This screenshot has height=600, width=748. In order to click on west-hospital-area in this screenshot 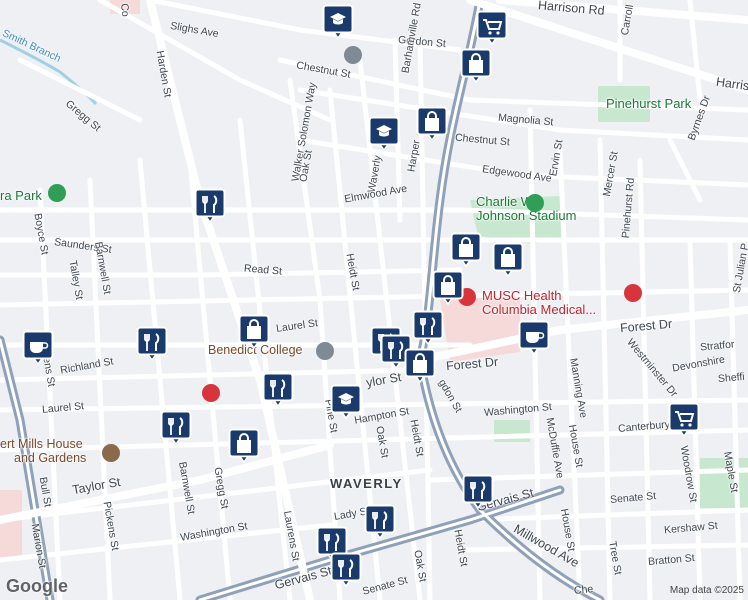, I will do `click(11, 525)`.